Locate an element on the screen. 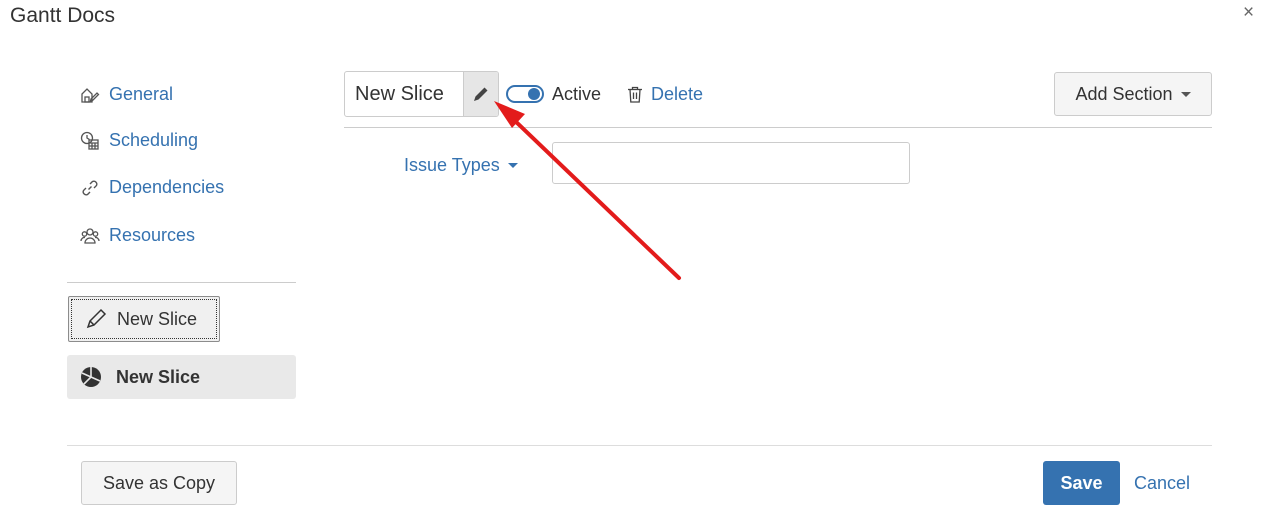 The image size is (1274, 505). header-divider is located at coordinates (778, 127).